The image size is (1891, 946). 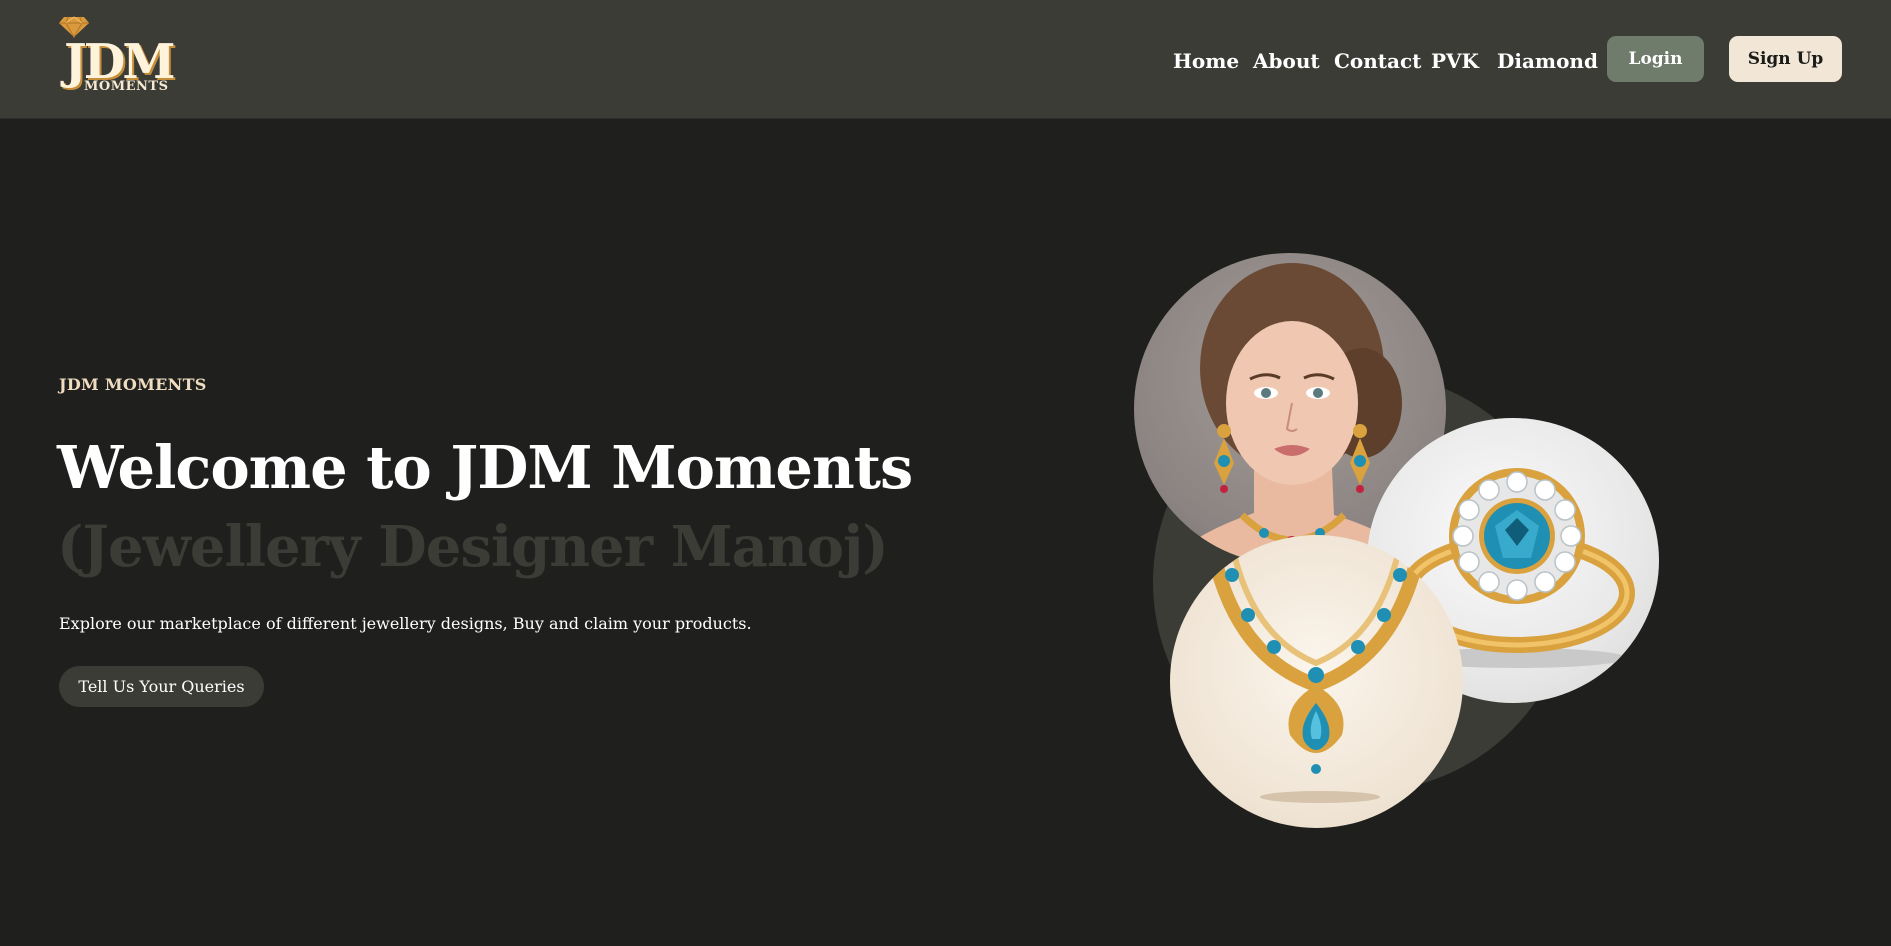 What do you see at coordinates (161, 686) in the screenshot?
I see `queries-button: Tell Us Your Queries` at bounding box center [161, 686].